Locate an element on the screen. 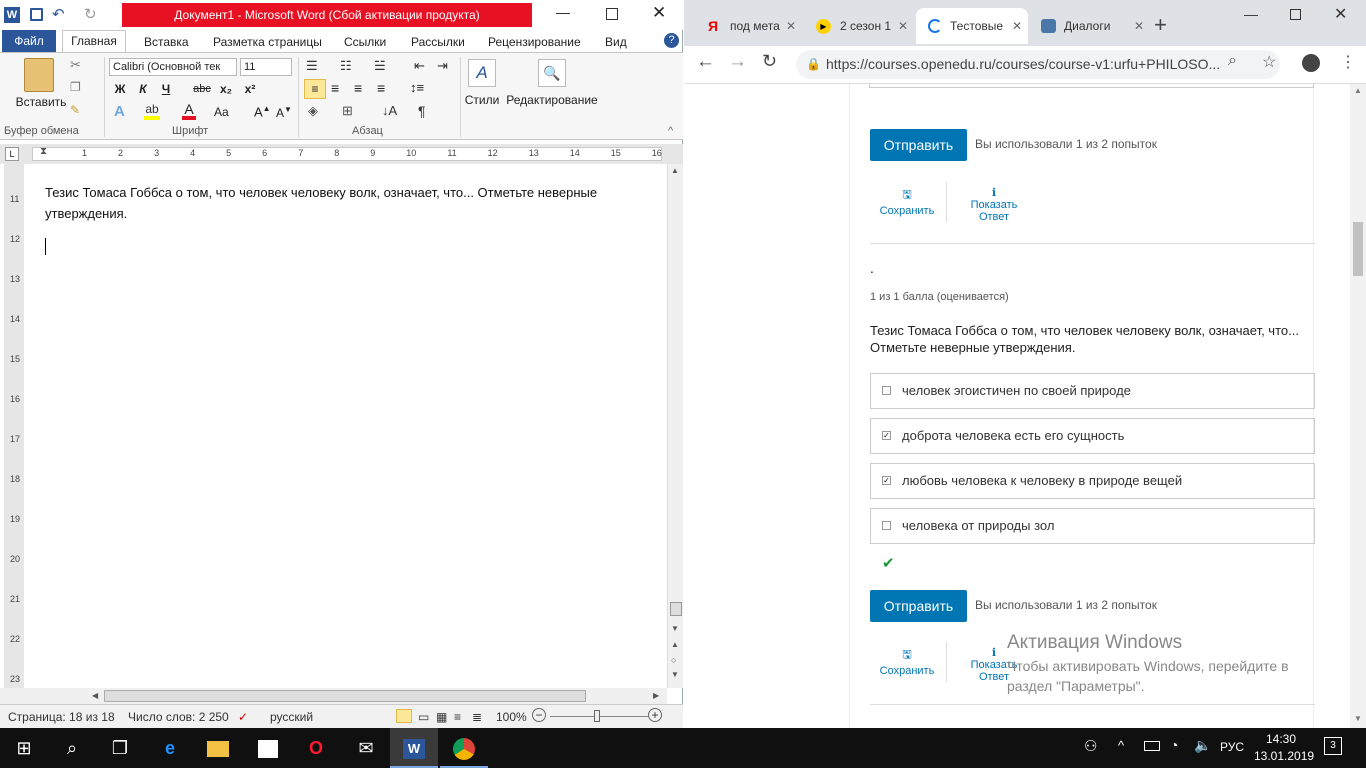 The height and width of the screenshot is (768, 1366). highlight-icon: ab is located at coordinates (152, 111).